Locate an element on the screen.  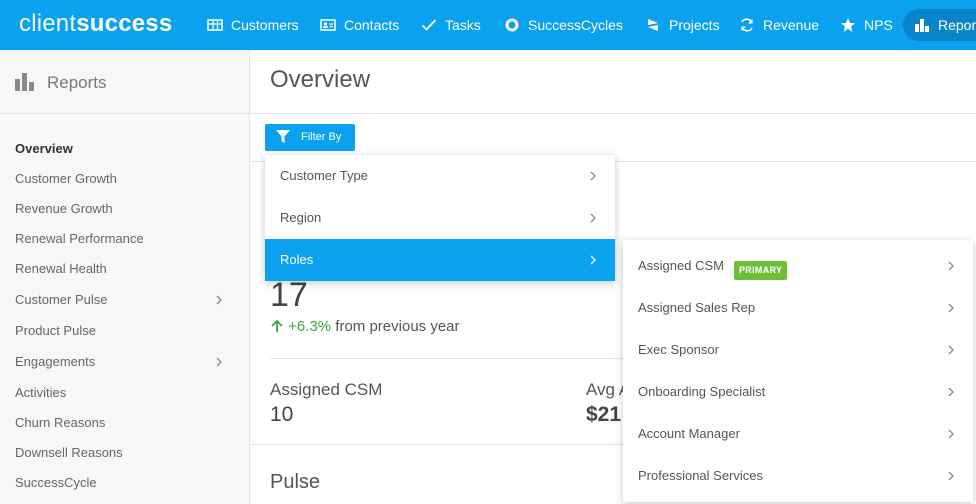
sidebar-item-product-pulse: Product Pulse is located at coordinates (55, 330).